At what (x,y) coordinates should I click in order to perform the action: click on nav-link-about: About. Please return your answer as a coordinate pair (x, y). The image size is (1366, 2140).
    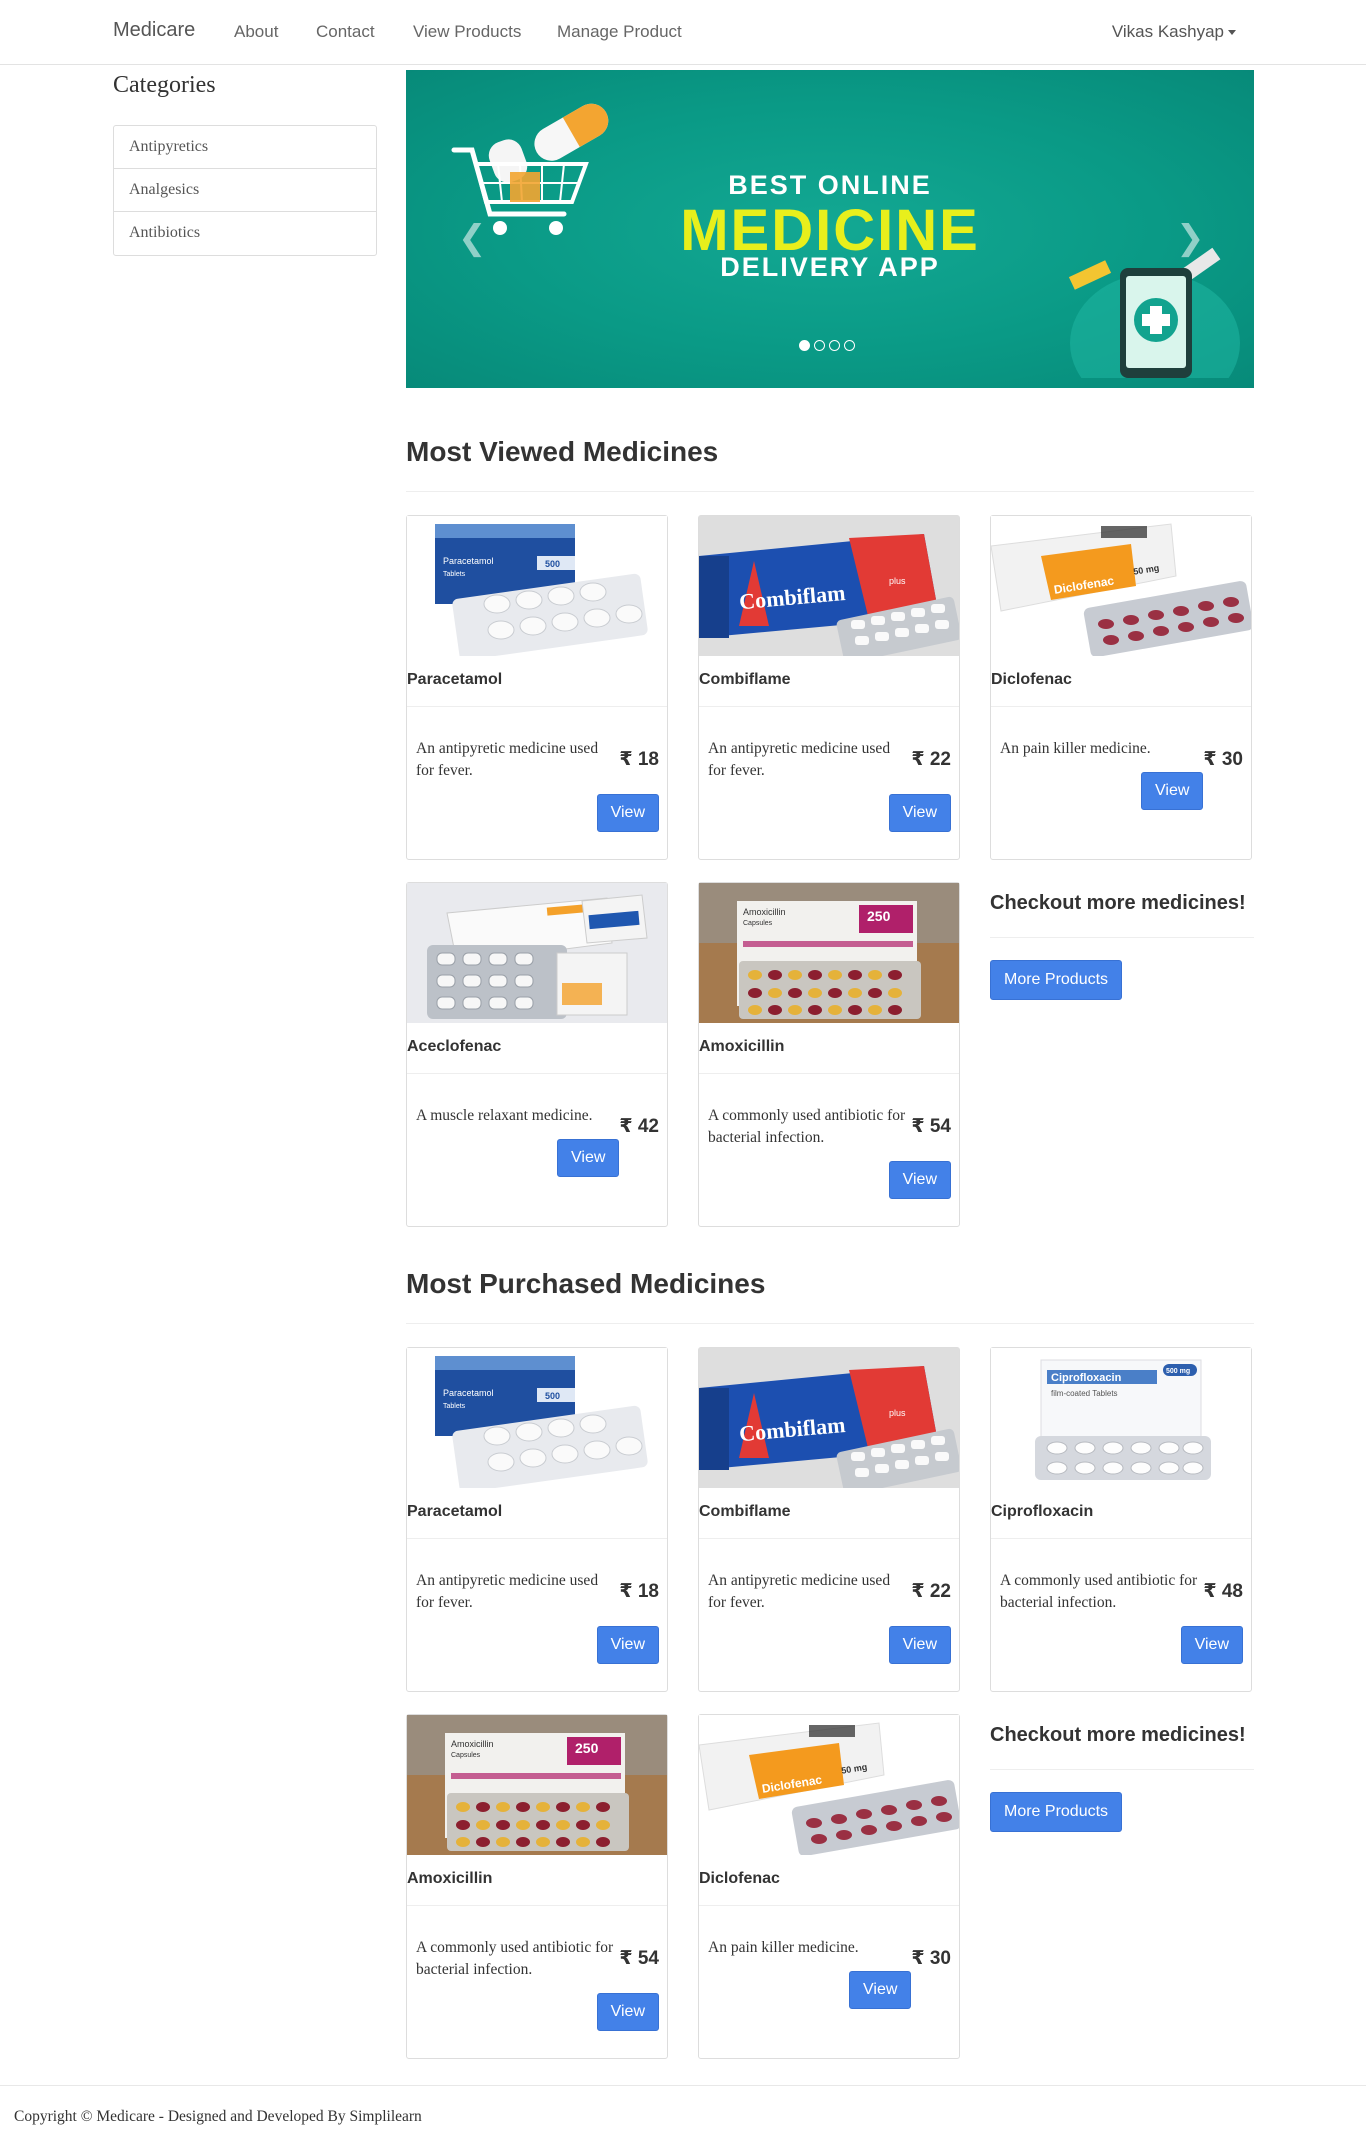
    Looking at the image, I should click on (256, 32).